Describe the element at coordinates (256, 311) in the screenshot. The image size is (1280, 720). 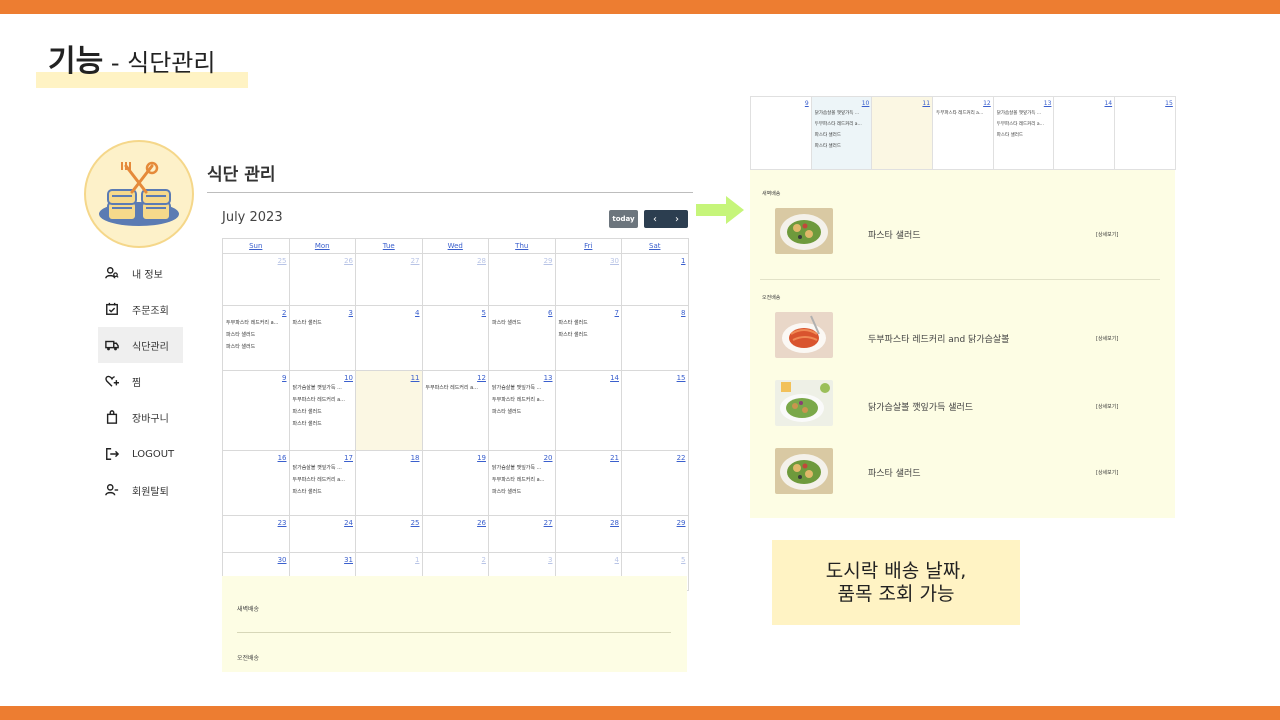
I see `day-number: 2` at that location.